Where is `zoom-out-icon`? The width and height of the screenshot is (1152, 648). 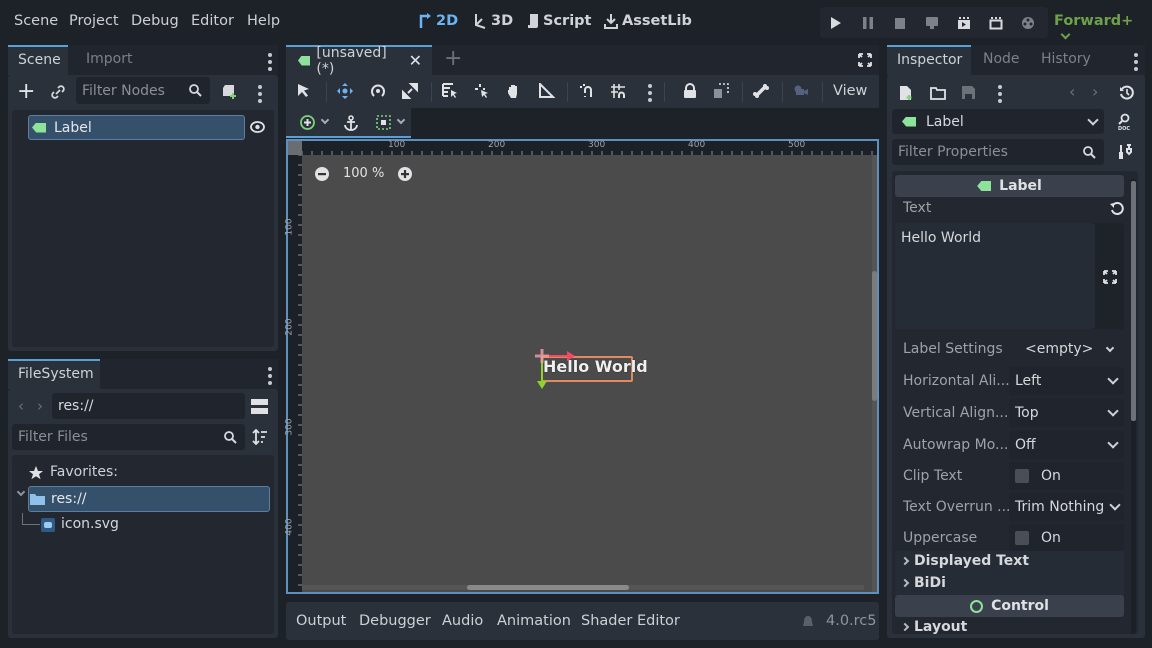 zoom-out-icon is located at coordinates (322, 174).